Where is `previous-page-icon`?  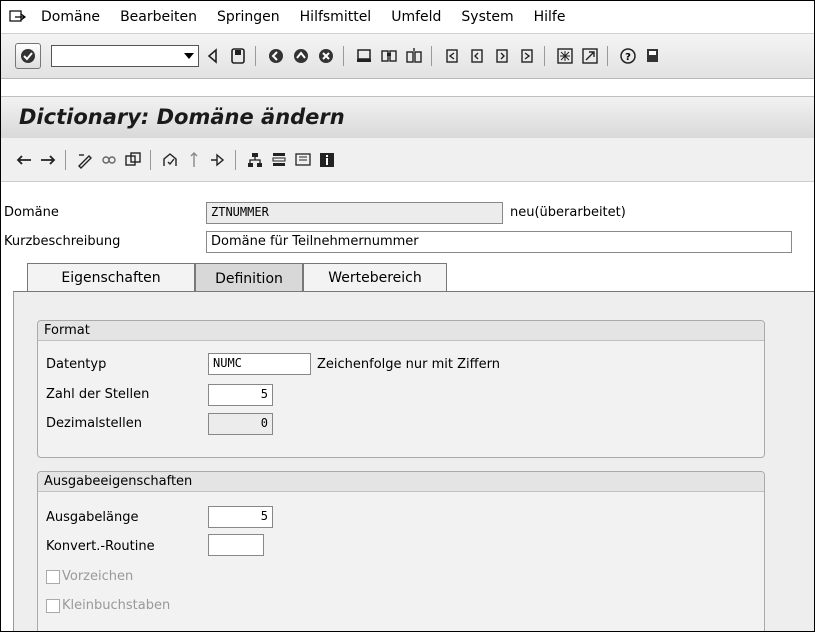
previous-page-icon is located at coordinates (477, 56).